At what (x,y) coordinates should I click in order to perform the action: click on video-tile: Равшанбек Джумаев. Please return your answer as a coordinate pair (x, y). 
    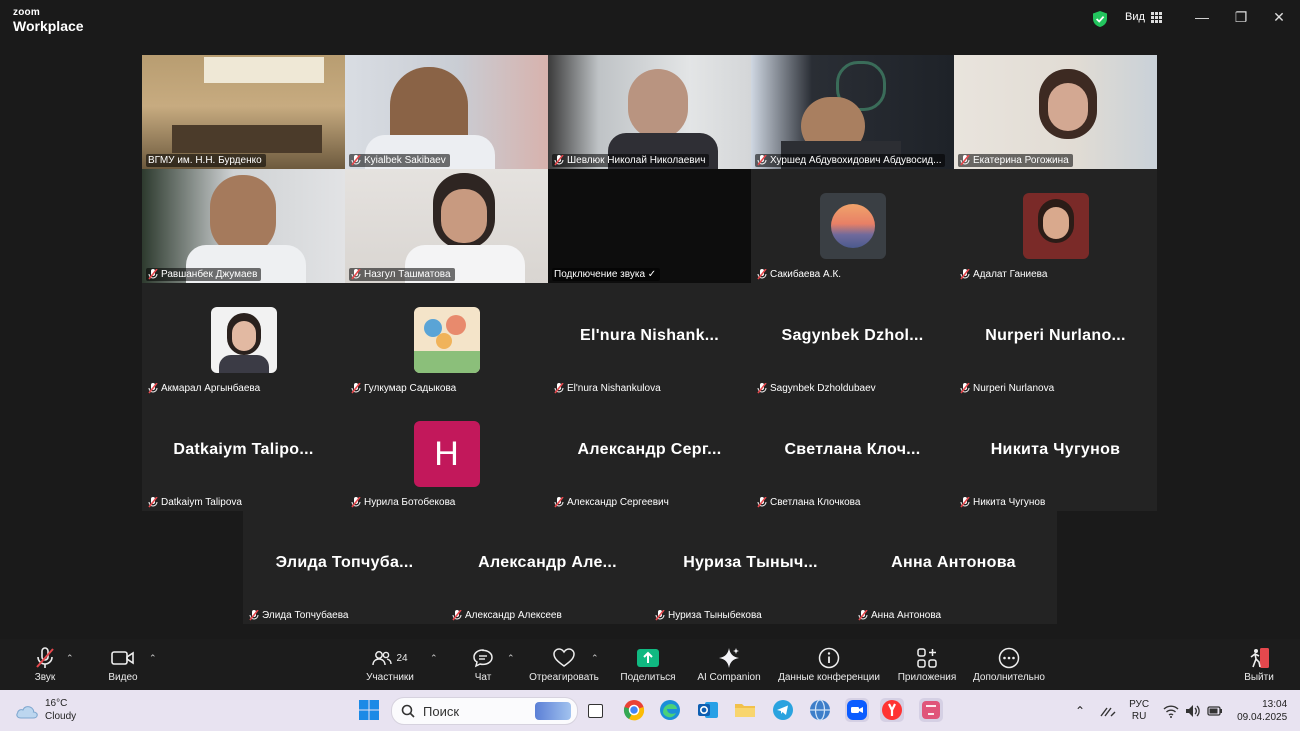
    Looking at the image, I should click on (243, 226).